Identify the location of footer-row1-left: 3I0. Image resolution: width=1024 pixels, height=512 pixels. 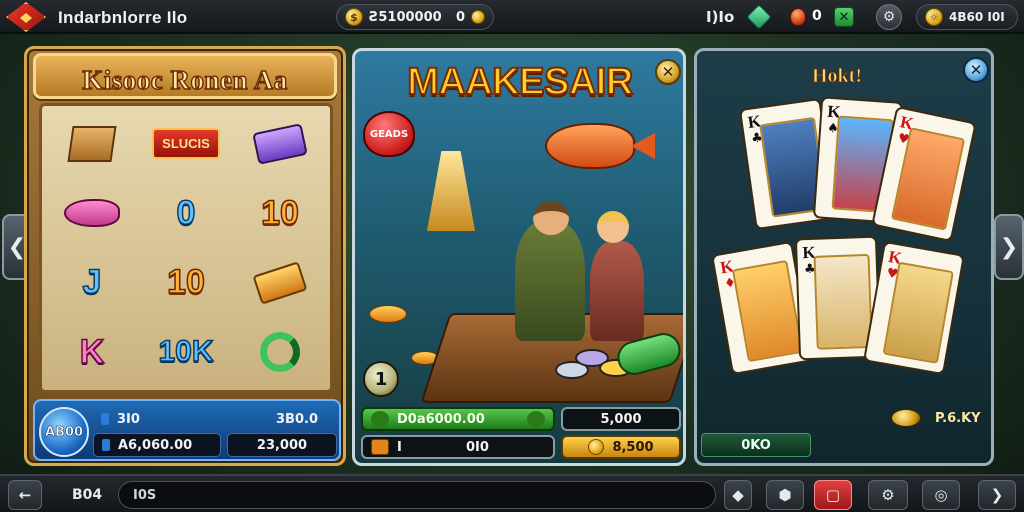
(153, 419).